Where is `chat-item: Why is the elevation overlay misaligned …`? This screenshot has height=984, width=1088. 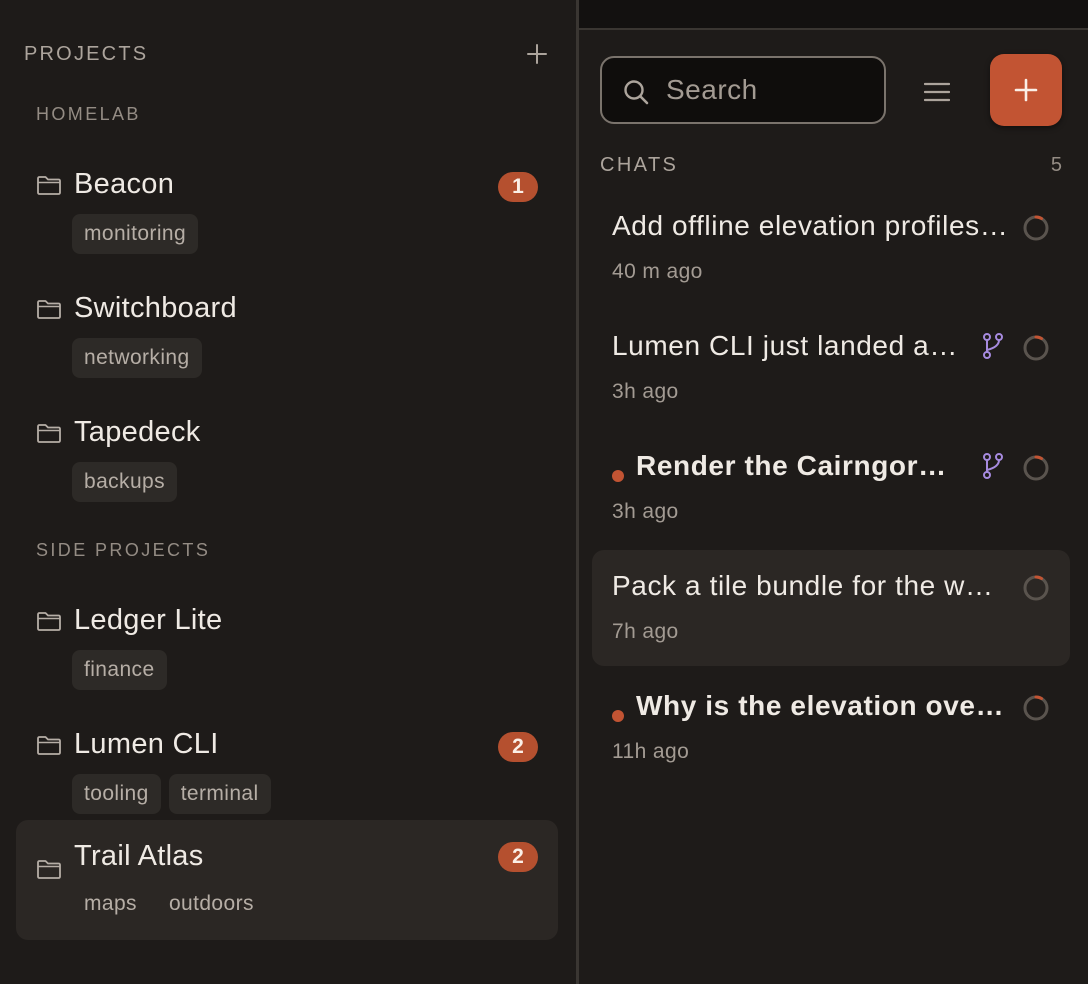
chat-item: Why is the elevation overlay misaligned … is located at coordinates (831, 728).